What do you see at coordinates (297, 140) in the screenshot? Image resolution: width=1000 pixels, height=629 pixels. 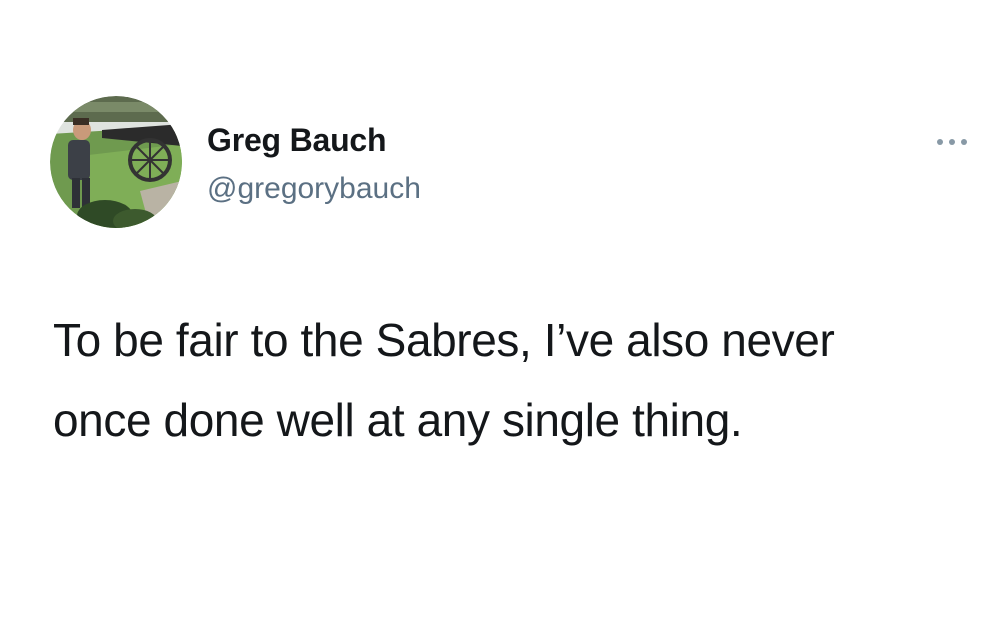 I see `author-display-name: Greg Bauch` at bounding box center [297, 140].